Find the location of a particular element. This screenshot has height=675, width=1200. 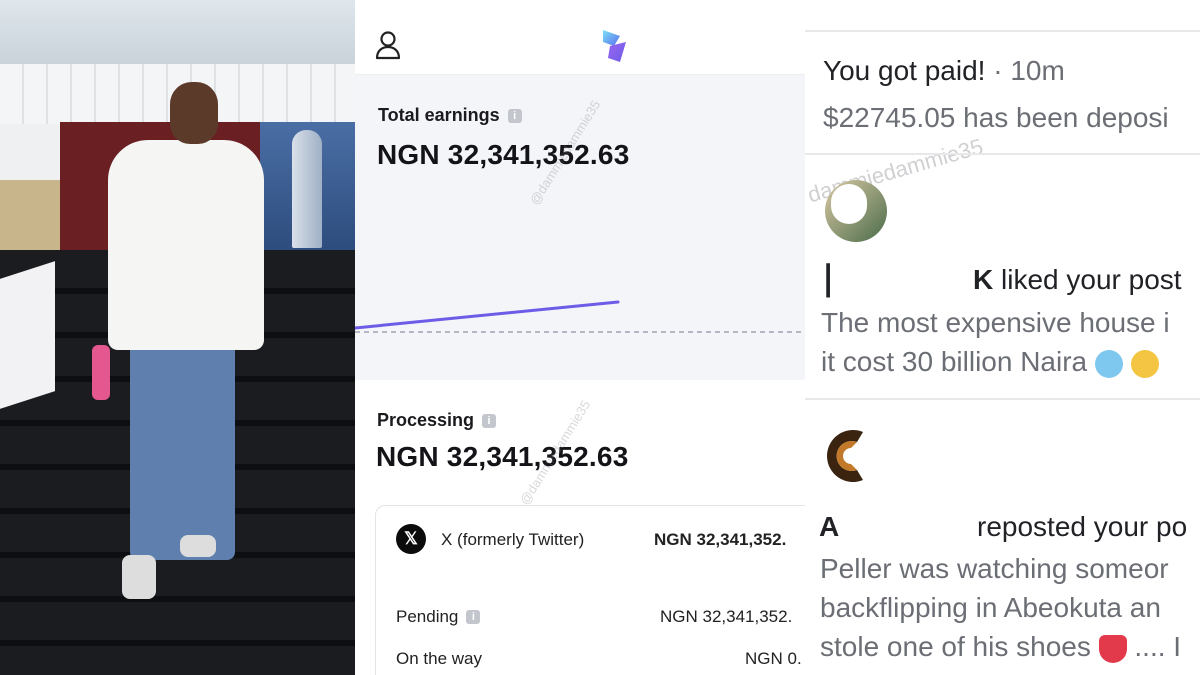

pending-label: Pending is located at coordinates (427, 616).